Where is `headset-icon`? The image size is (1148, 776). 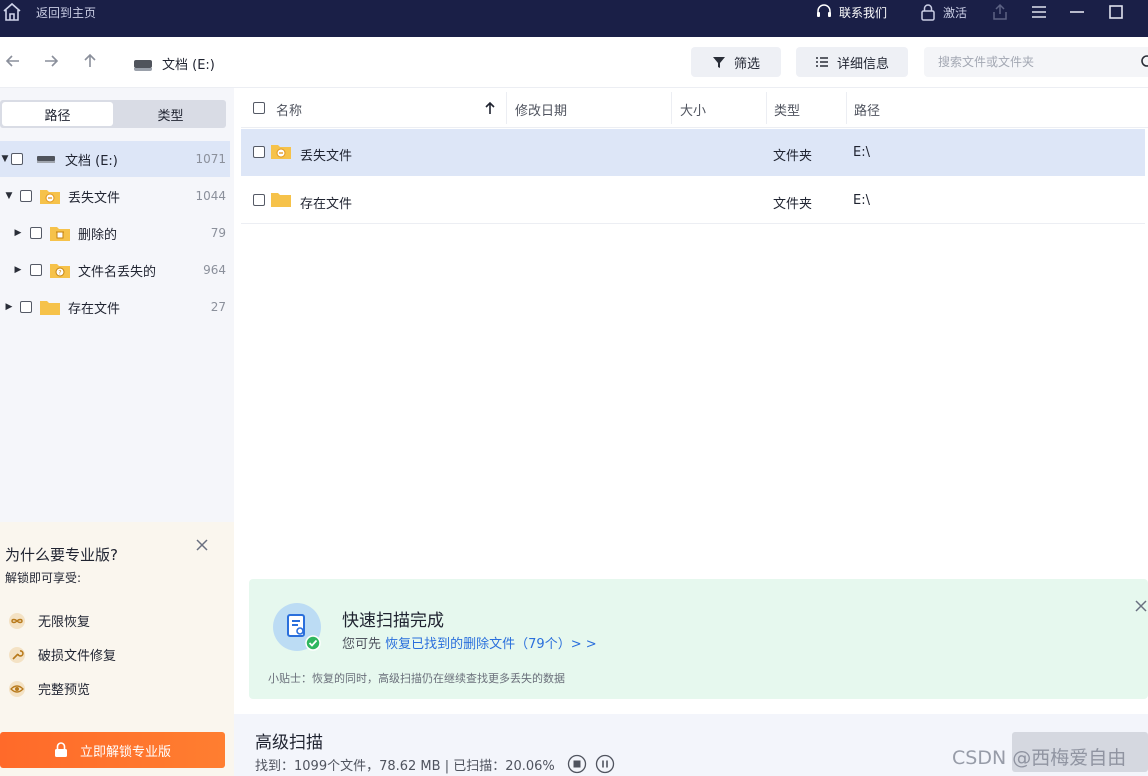 headset-icon is located at coordinates (824, 10).